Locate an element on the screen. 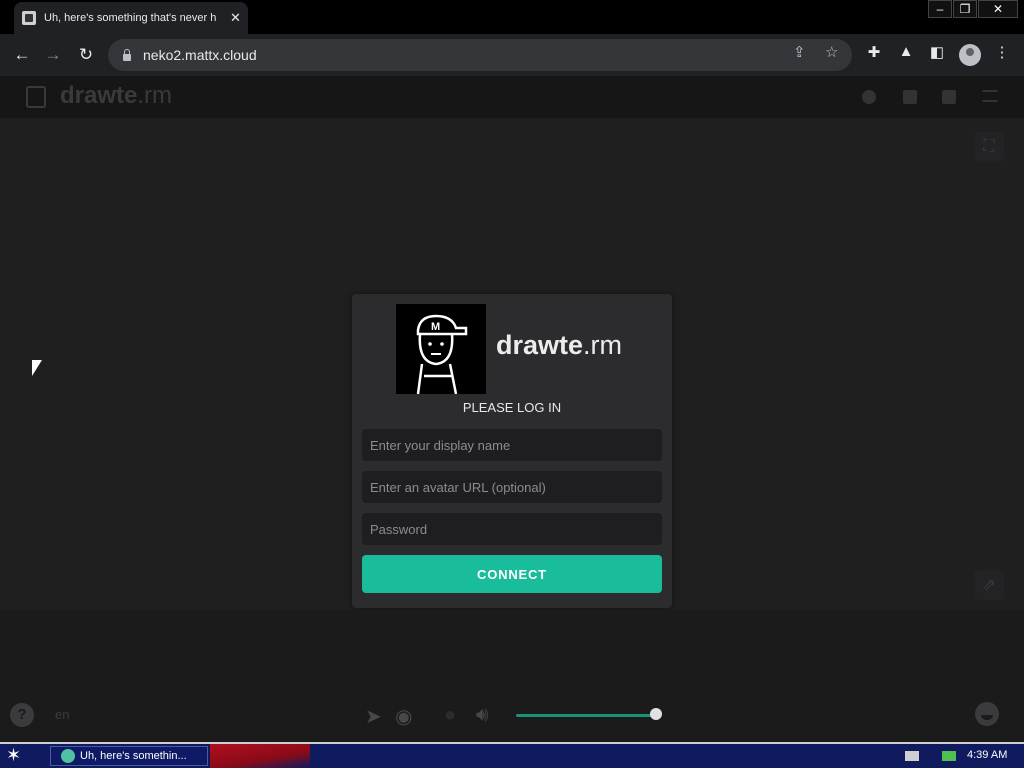  password-input is located at coordinates (512, 529).